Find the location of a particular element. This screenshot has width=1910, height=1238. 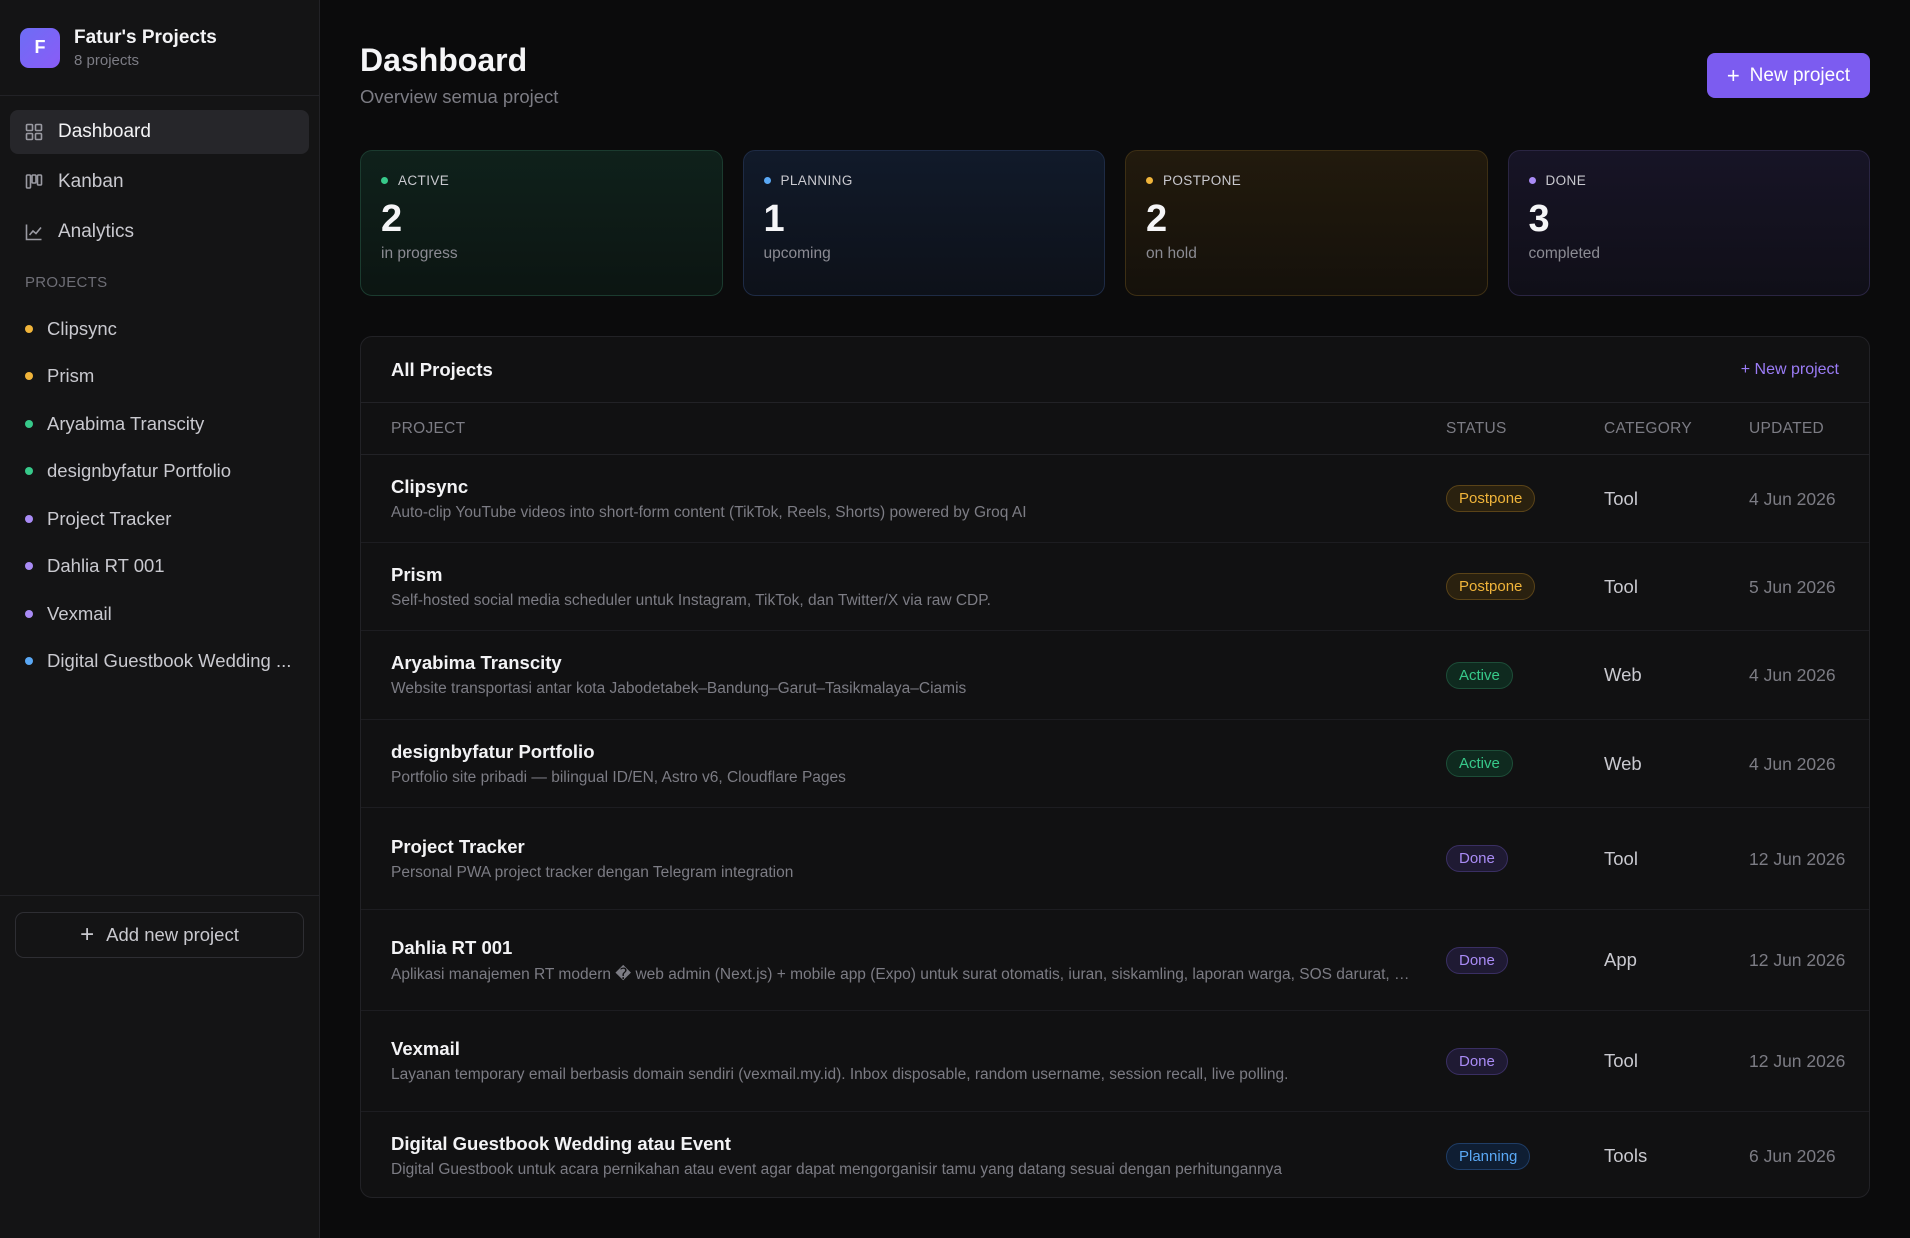

nav-item-dashboard: Dashboard is located at coordinates (159, 132).